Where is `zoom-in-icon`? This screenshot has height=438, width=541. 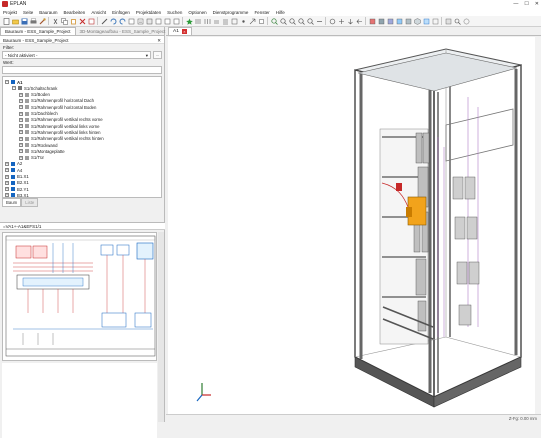 zoom-in-icon is located at coordinates (274, 21).